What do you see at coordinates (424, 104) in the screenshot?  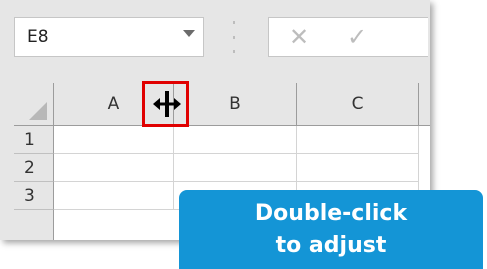 I see `column-header-partial` at bounding box center [424, 104].